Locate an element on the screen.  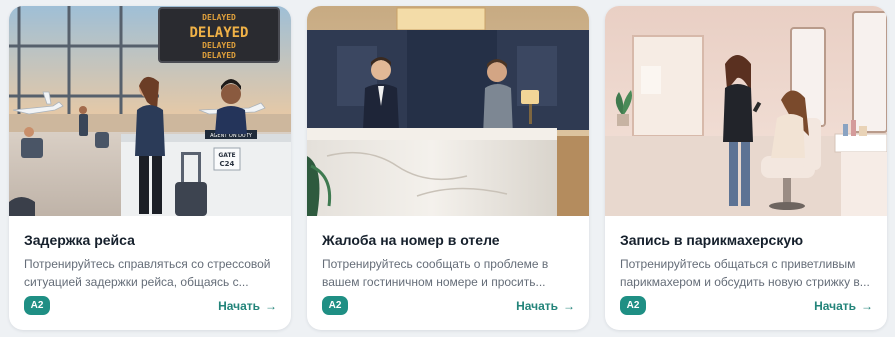
lesson-title: Жалоба на номер в отеле is located at coordinates (411, 240).